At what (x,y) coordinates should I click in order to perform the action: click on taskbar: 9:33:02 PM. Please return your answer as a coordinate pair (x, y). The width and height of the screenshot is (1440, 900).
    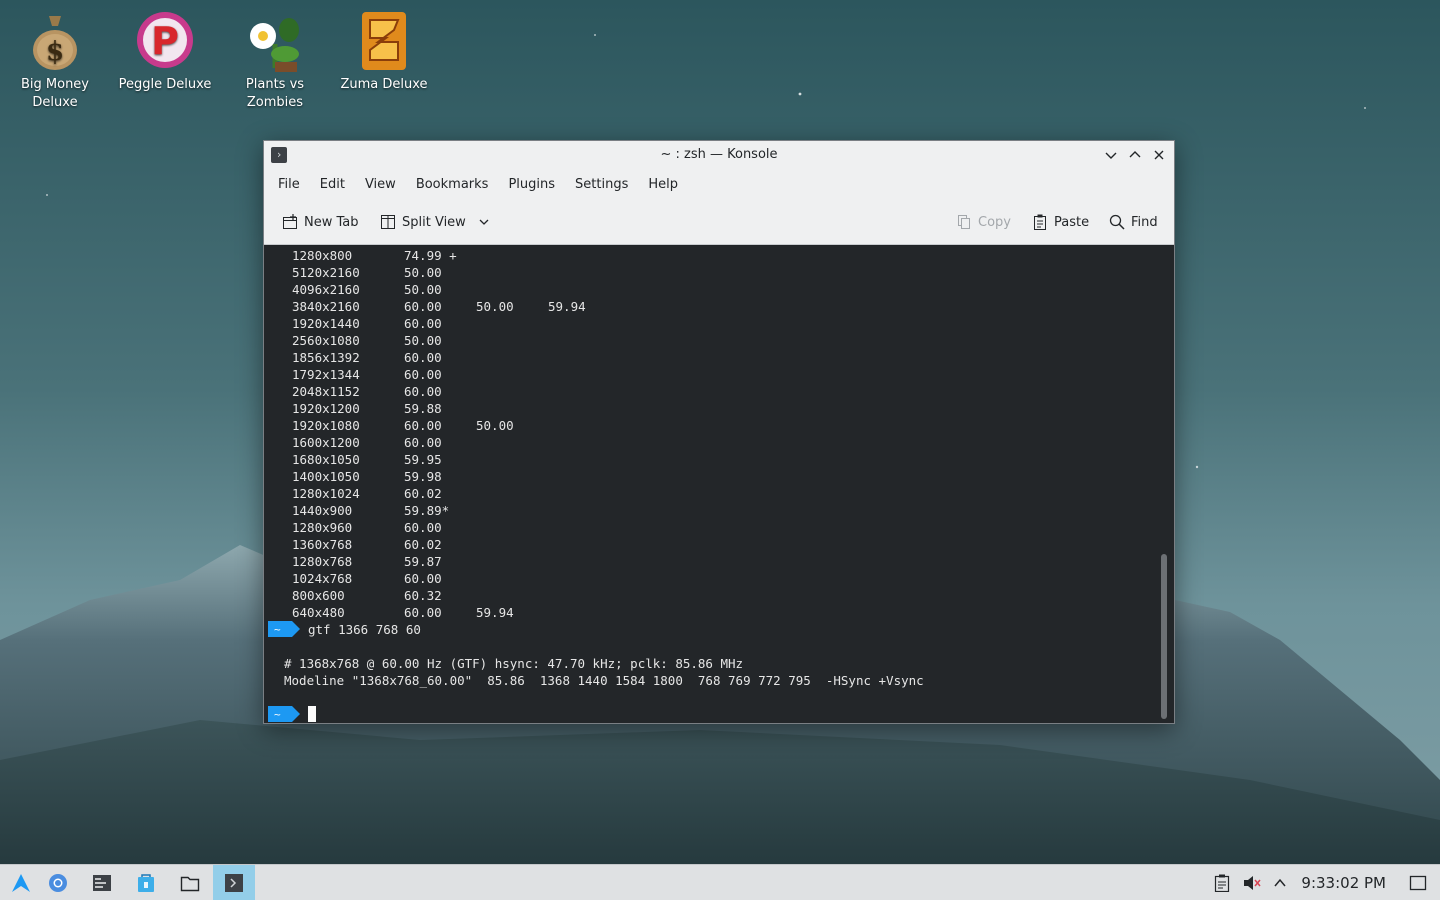
    Looking at the image, I should click on (720, 882).